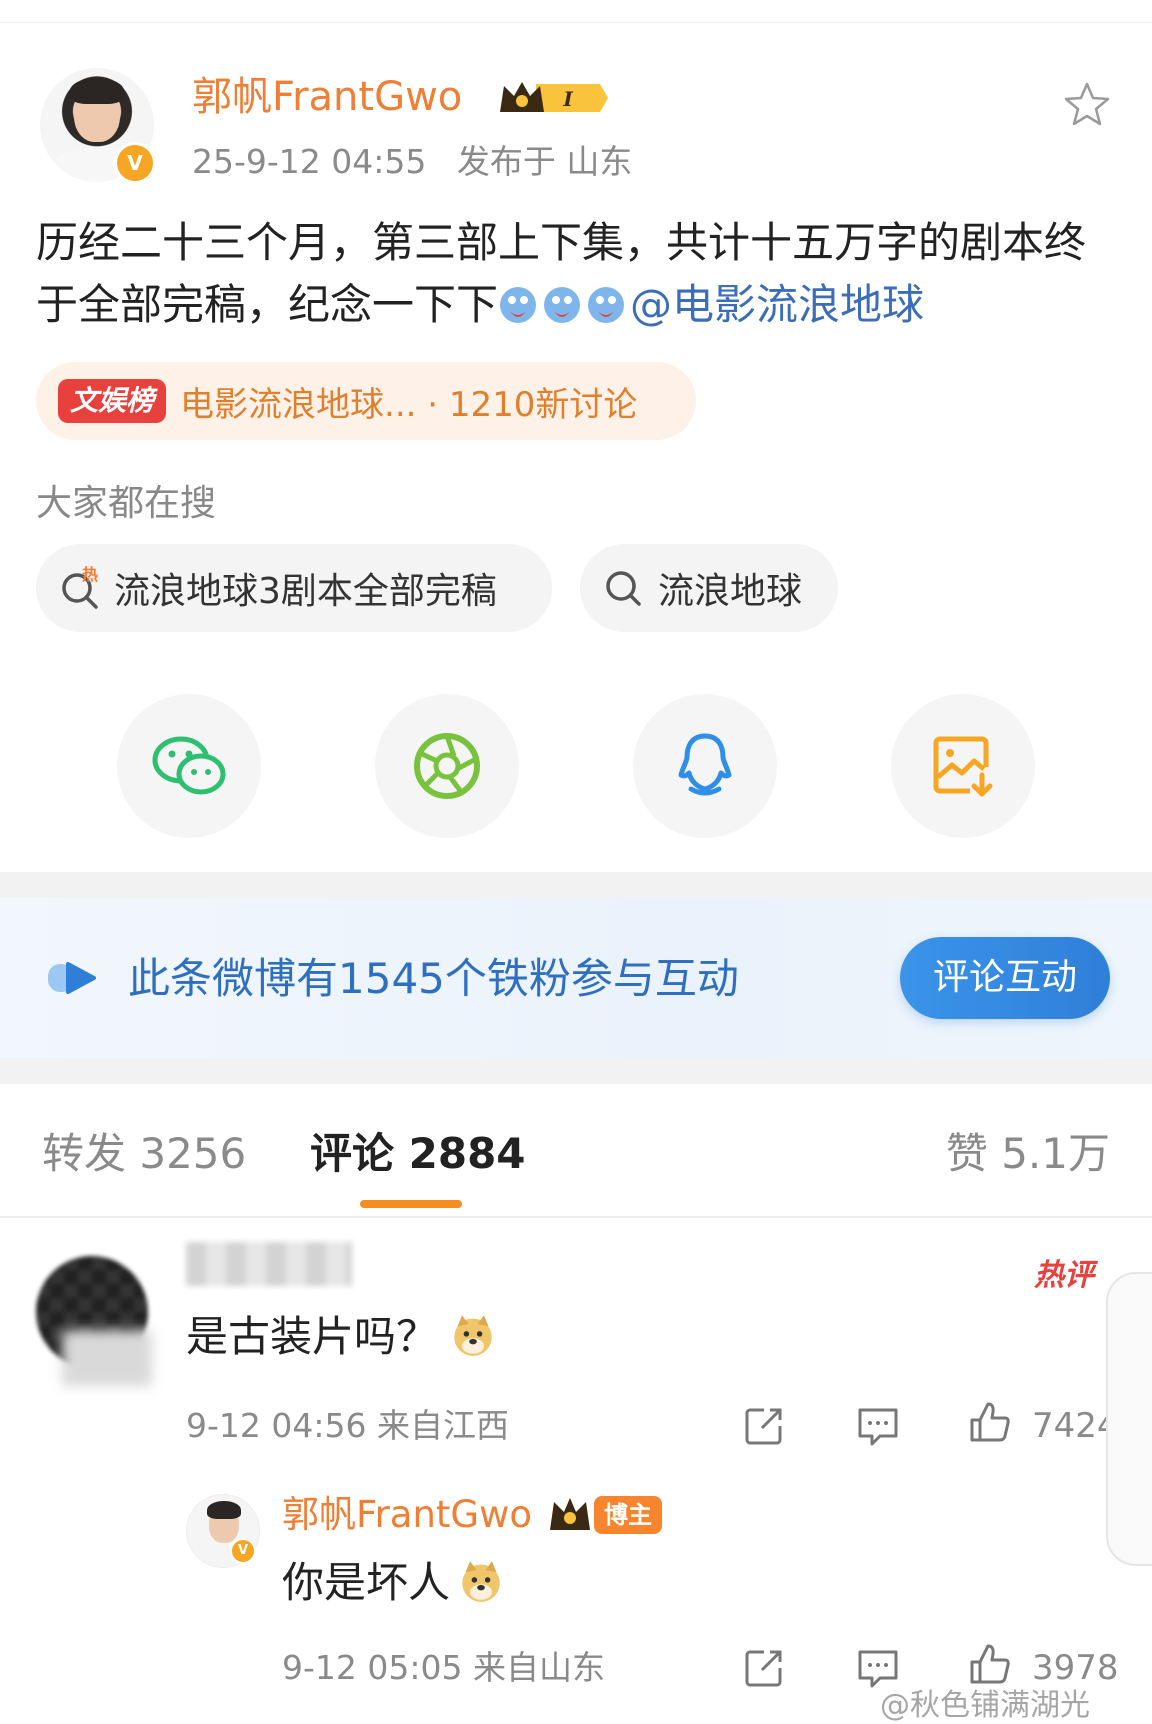 This screenshot has height=1724, width=1152. I want to click on hot-list-text: 电影流浪地球... · 1210新讨论, so click(409, 404).